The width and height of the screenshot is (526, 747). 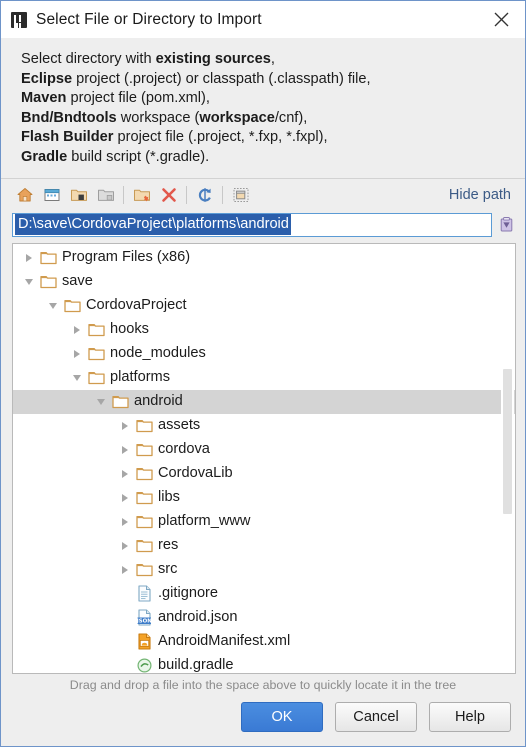 What do you see at coordinates (179, 425) in the screenshot?
I see `tree-row-label: assets` at bounding box center [179, 425].